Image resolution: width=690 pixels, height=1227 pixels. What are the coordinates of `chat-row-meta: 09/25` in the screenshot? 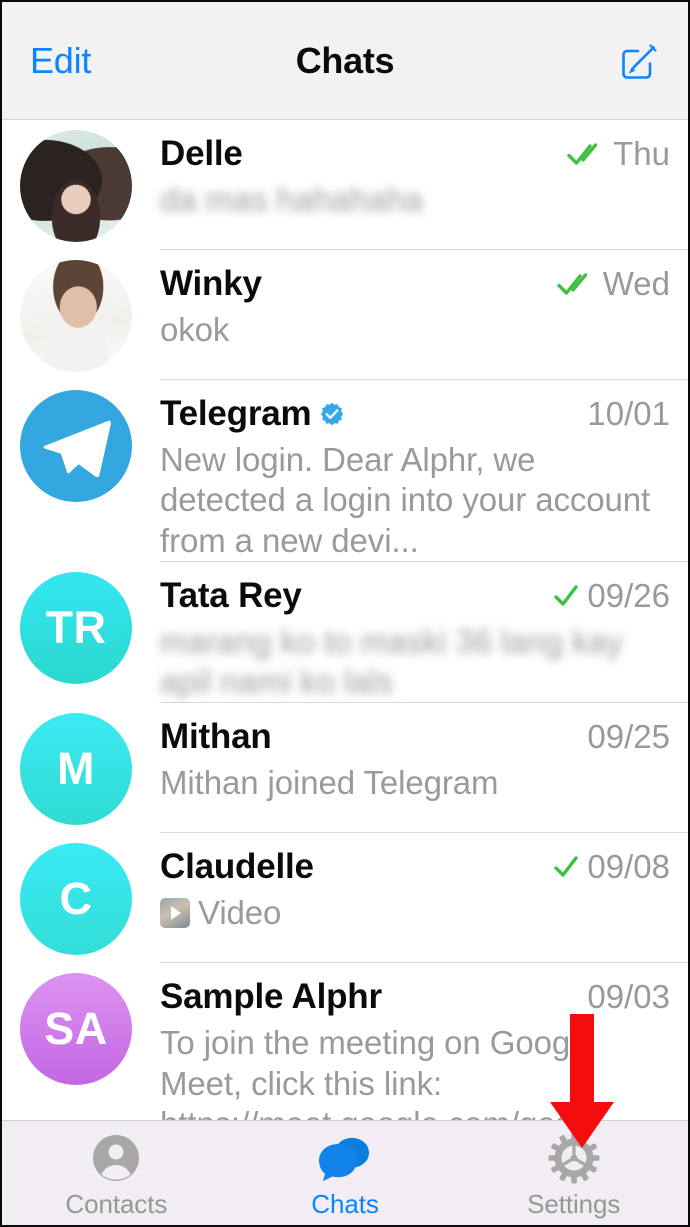 It's located at (628, 737).